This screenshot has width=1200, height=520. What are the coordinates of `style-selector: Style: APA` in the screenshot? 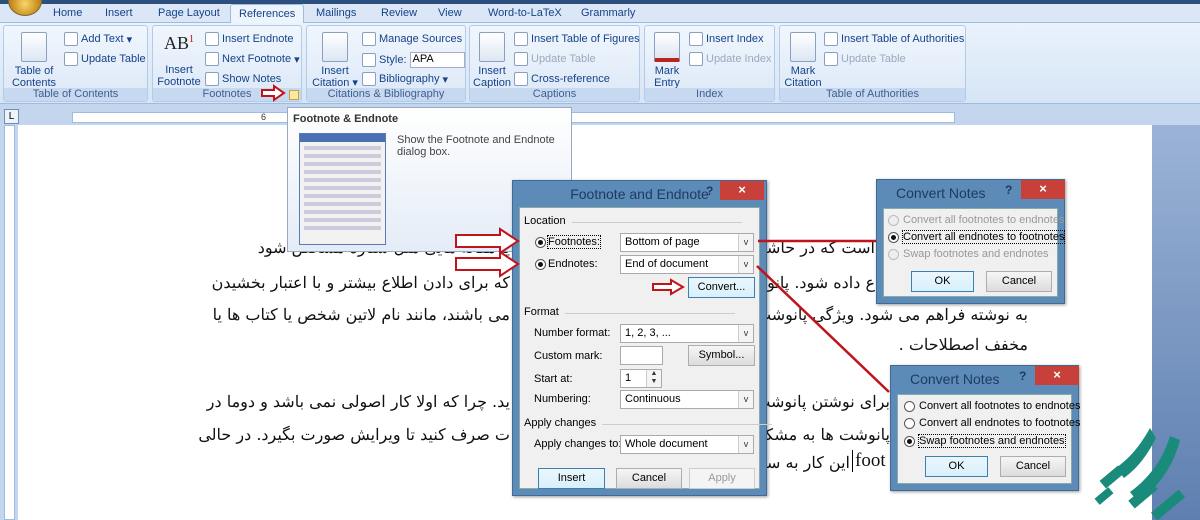 It's located at (413, 60).